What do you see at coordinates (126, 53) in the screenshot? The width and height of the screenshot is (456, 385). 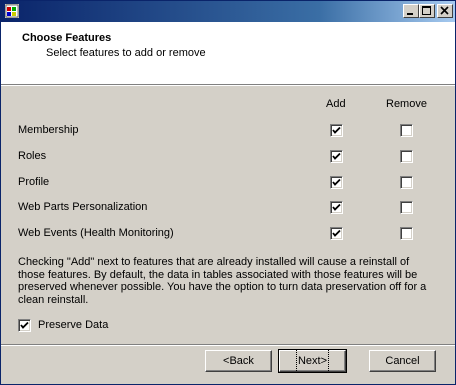 I see `page-subtitle: Select features to add or remove` at bounding box center [126, 53].